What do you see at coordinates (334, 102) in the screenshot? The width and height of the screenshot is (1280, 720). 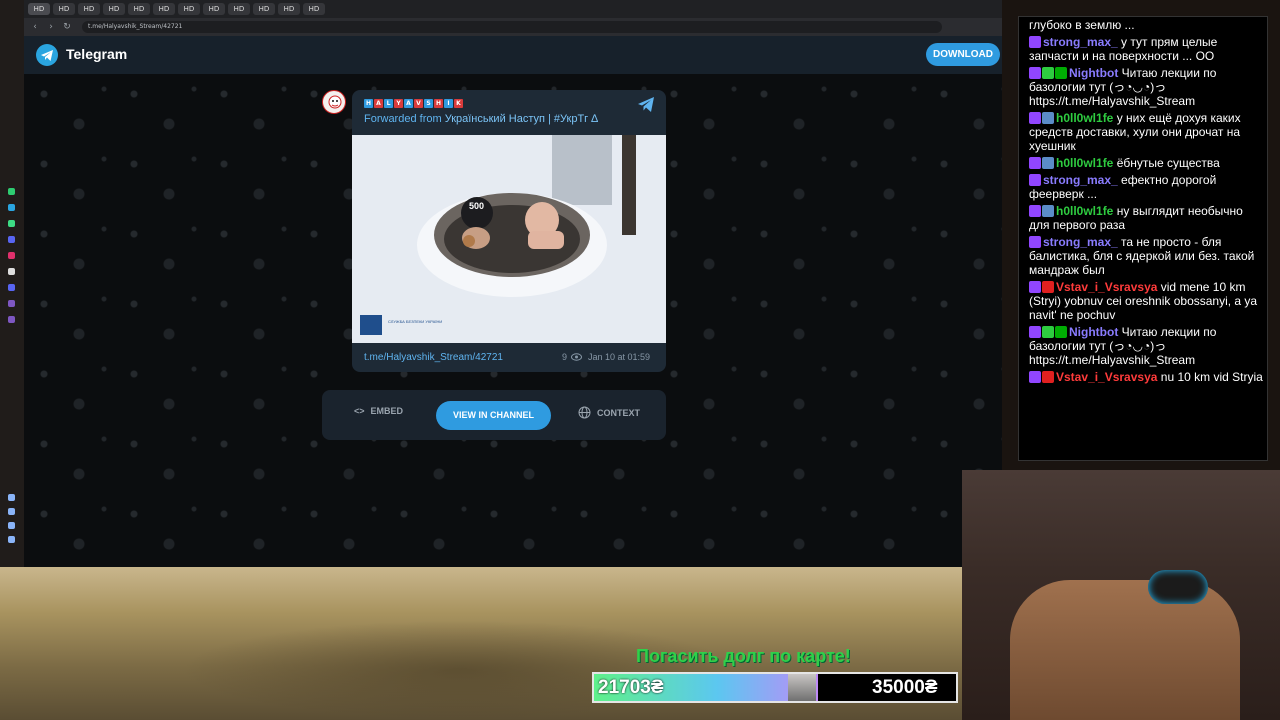 I see `channel-avatar` at bounding box center [334, 102].